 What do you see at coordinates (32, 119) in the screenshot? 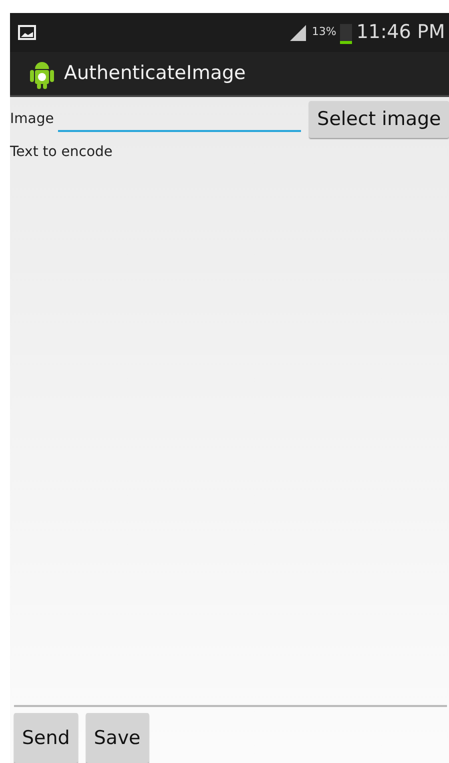
I see `image-label: Image` at bounding box center [32, 119].